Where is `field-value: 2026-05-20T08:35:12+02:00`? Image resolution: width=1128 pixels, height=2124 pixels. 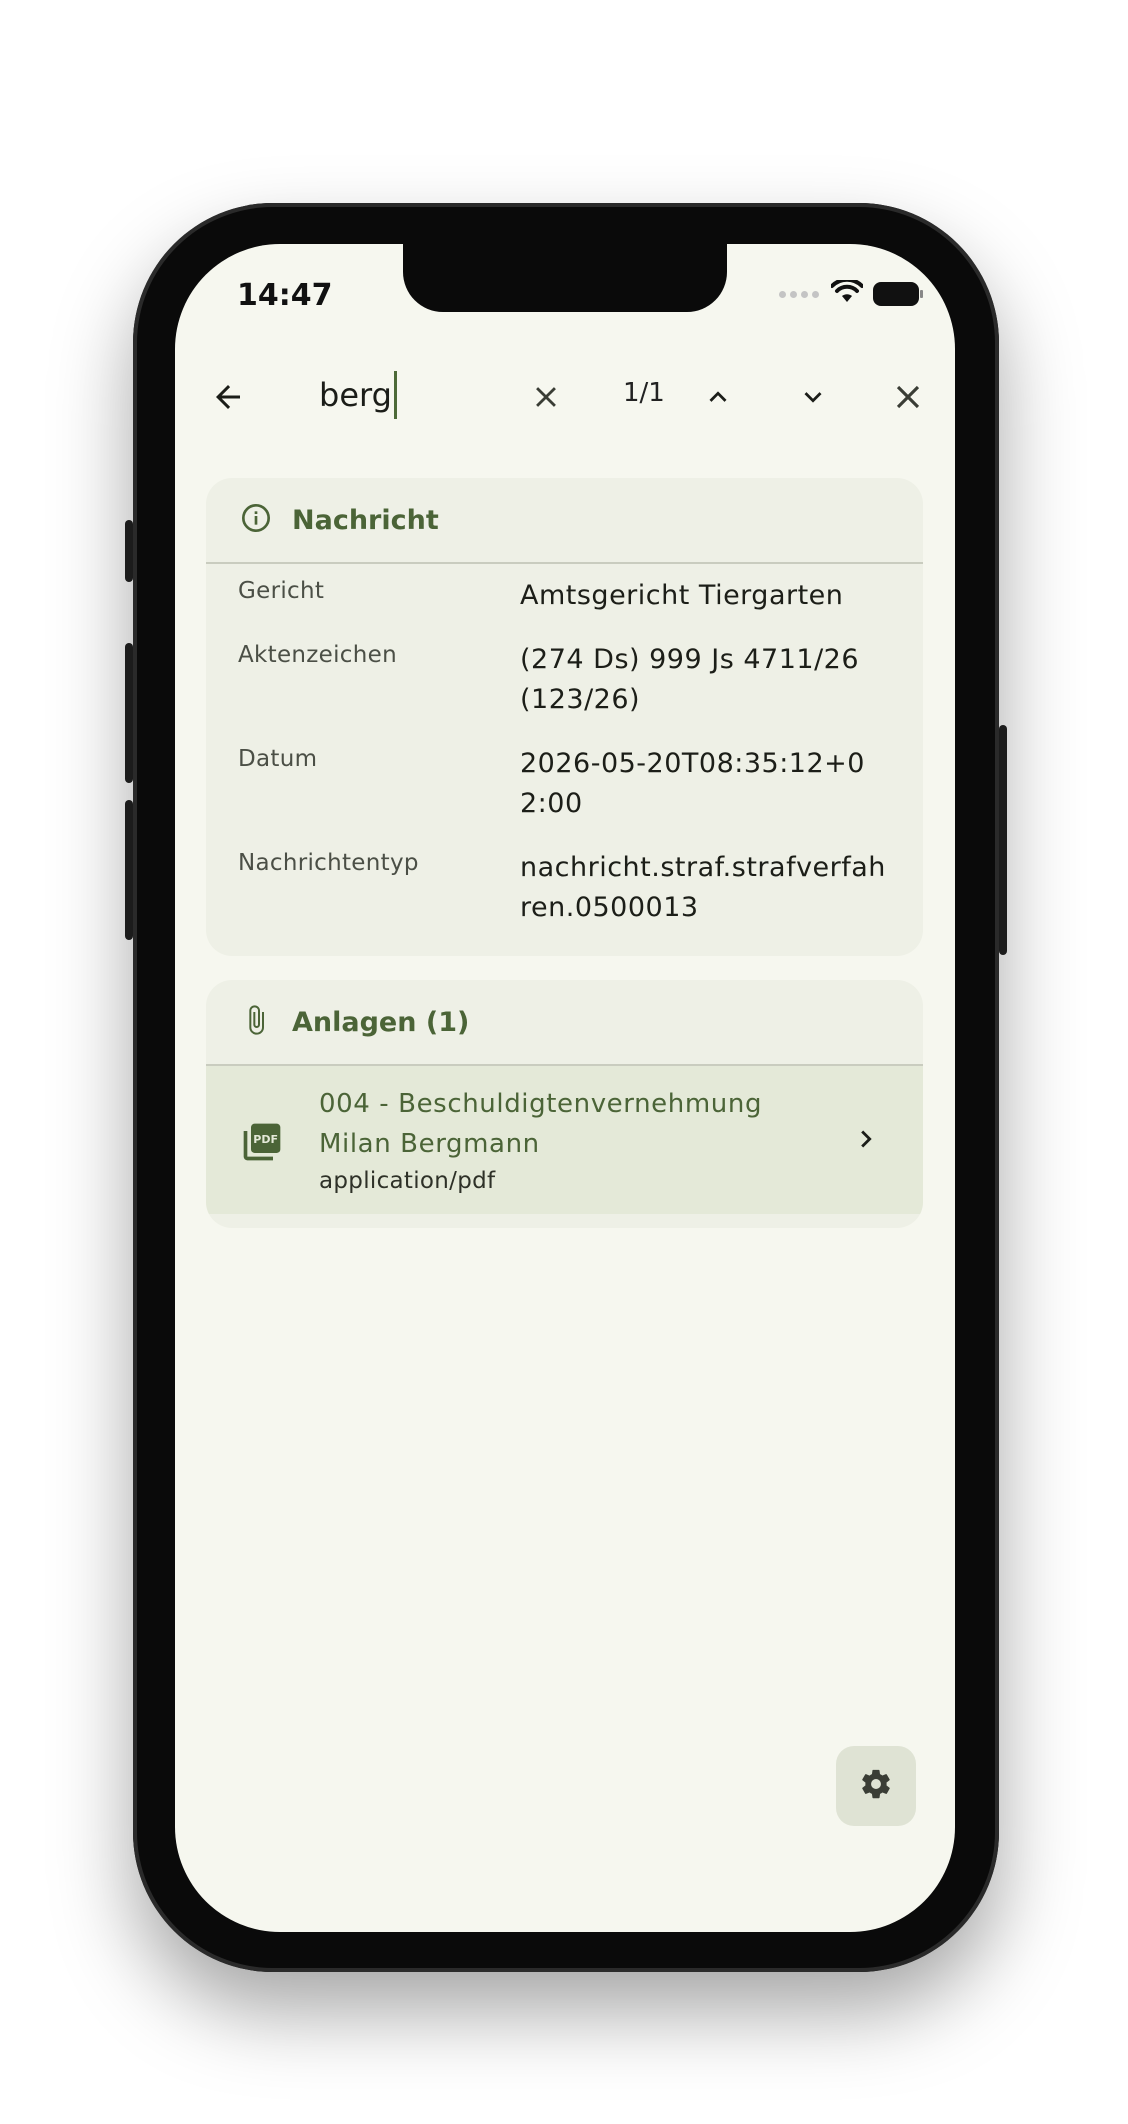 field-value: 2026-05-20T08:35:12+02:00 is located at coordinates (692, 783).